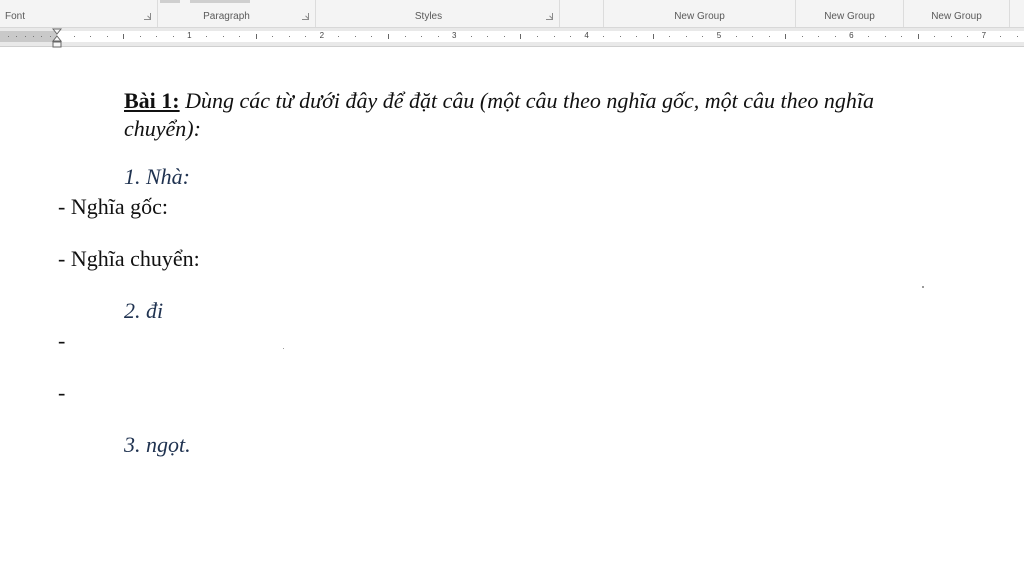 The image size is (1024, 564). I want to click on styles-group: Styles, so click(438, 13).